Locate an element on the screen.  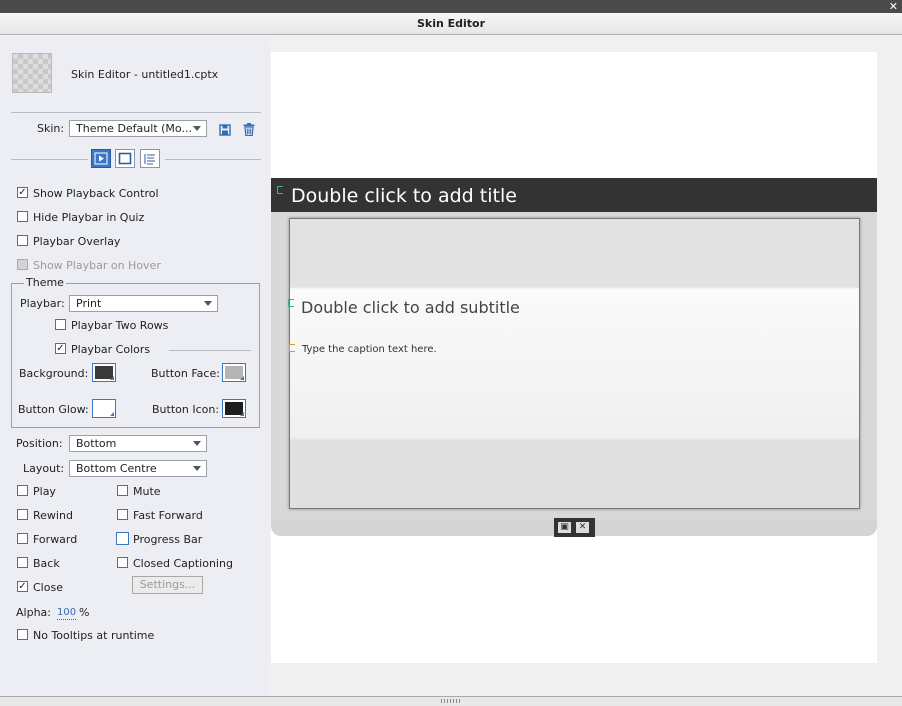
tab-playback is located at coordinates (101, 158).